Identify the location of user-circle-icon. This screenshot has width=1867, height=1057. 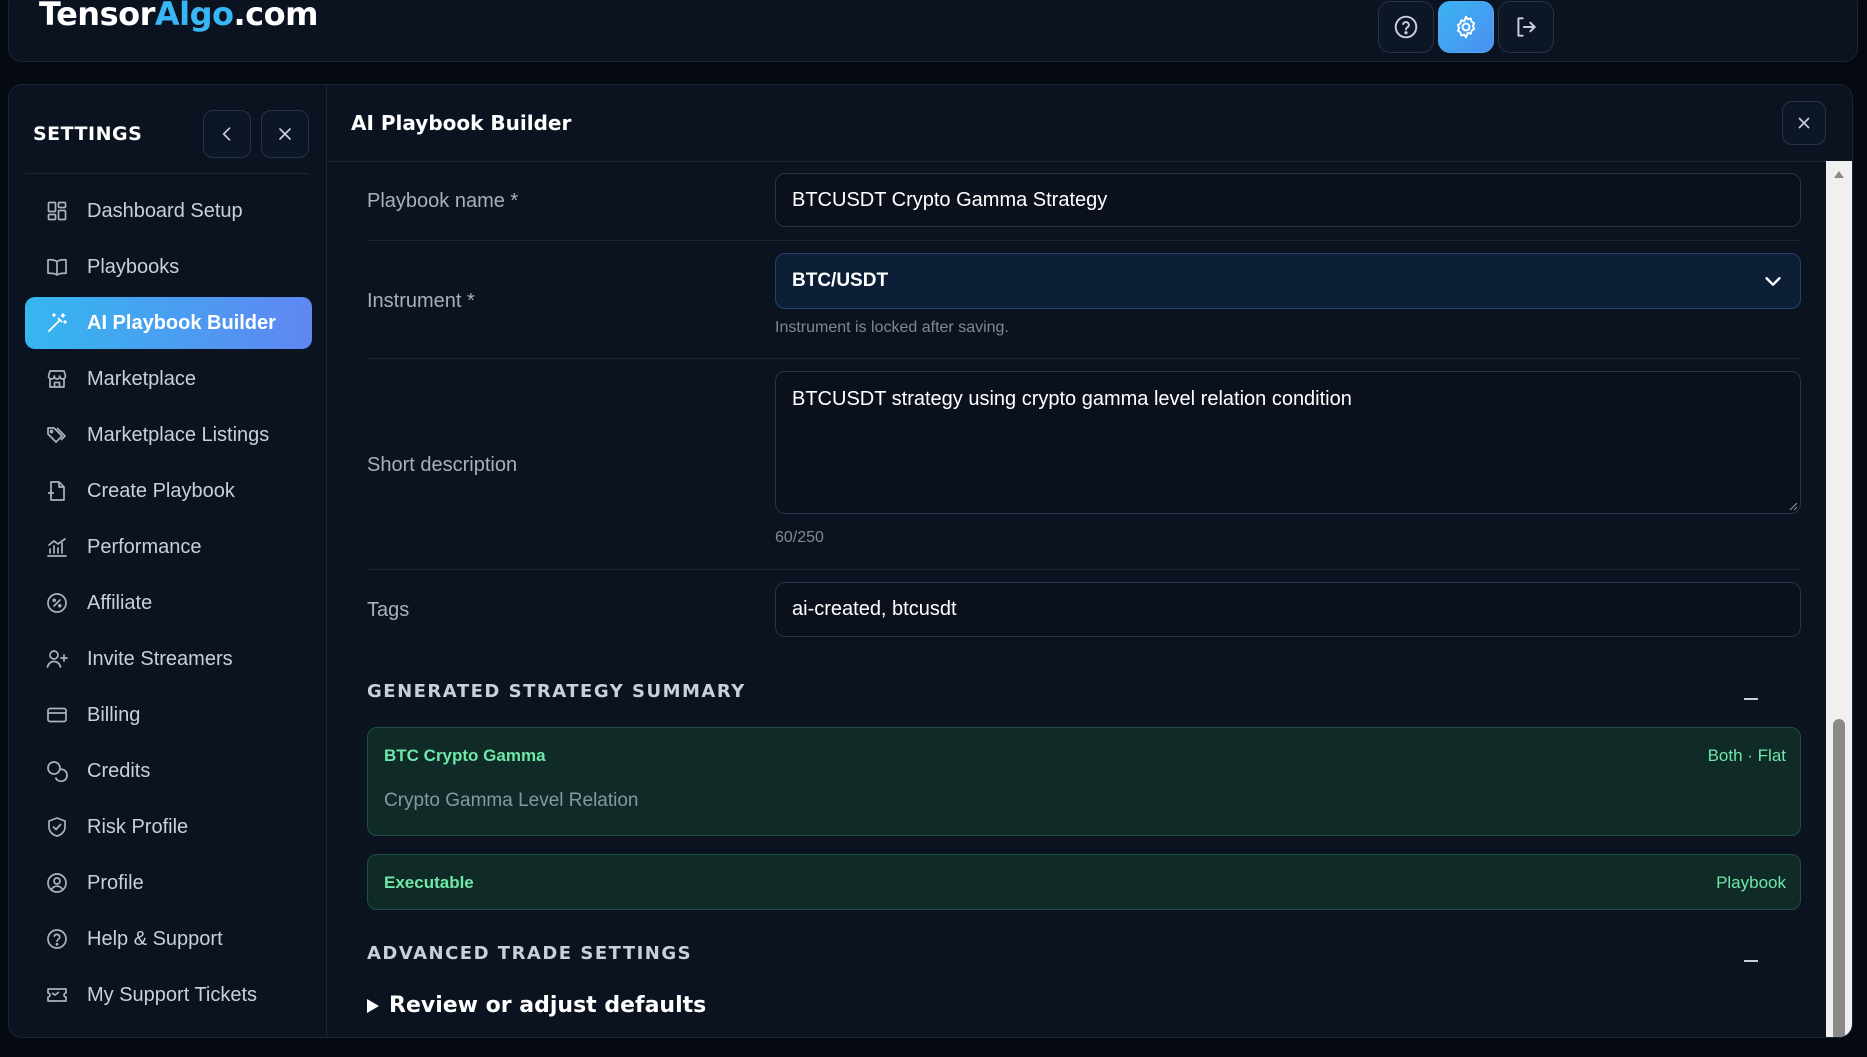
(57, 883).